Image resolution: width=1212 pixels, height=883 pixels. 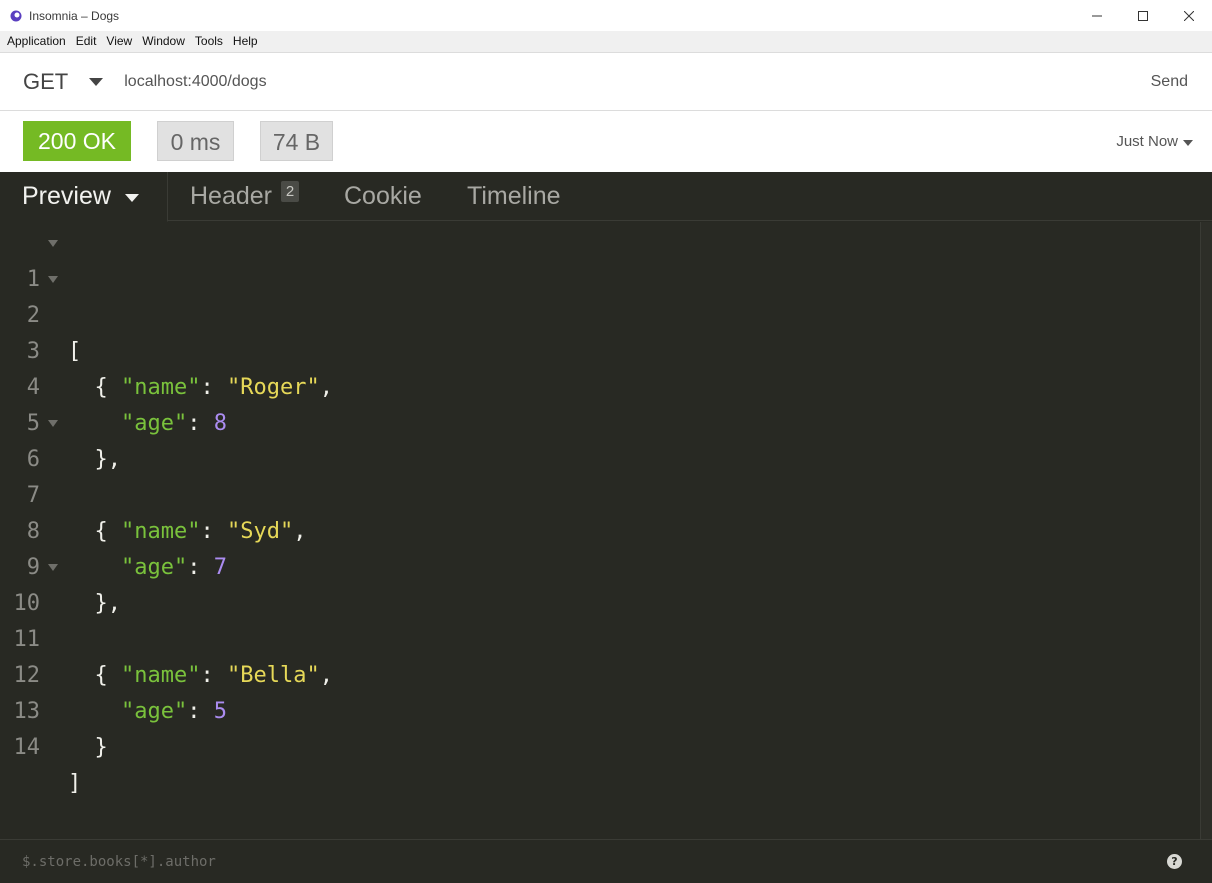 What do you see at coordinates (1147, 141) in the screenshot?
I see `response-history-dropdown: Just Now` at bounding box center [1147, 141].